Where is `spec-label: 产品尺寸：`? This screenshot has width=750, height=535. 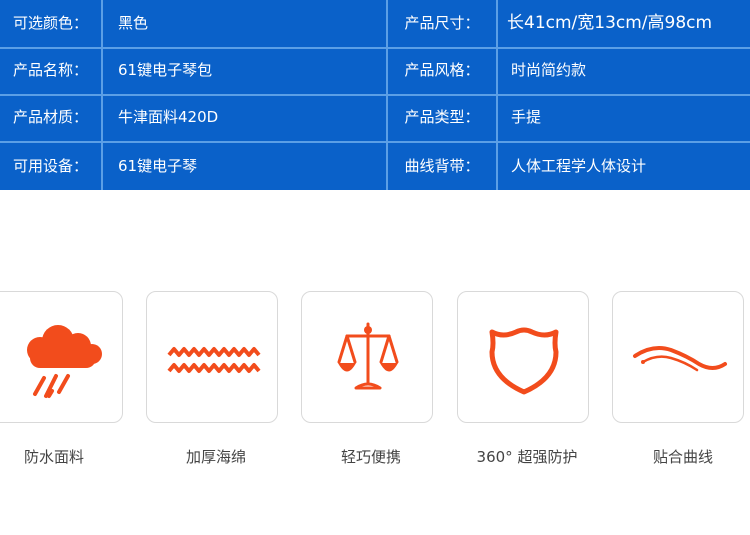 spec-label: 产品尺寸： is located at coordinates (442, 23).